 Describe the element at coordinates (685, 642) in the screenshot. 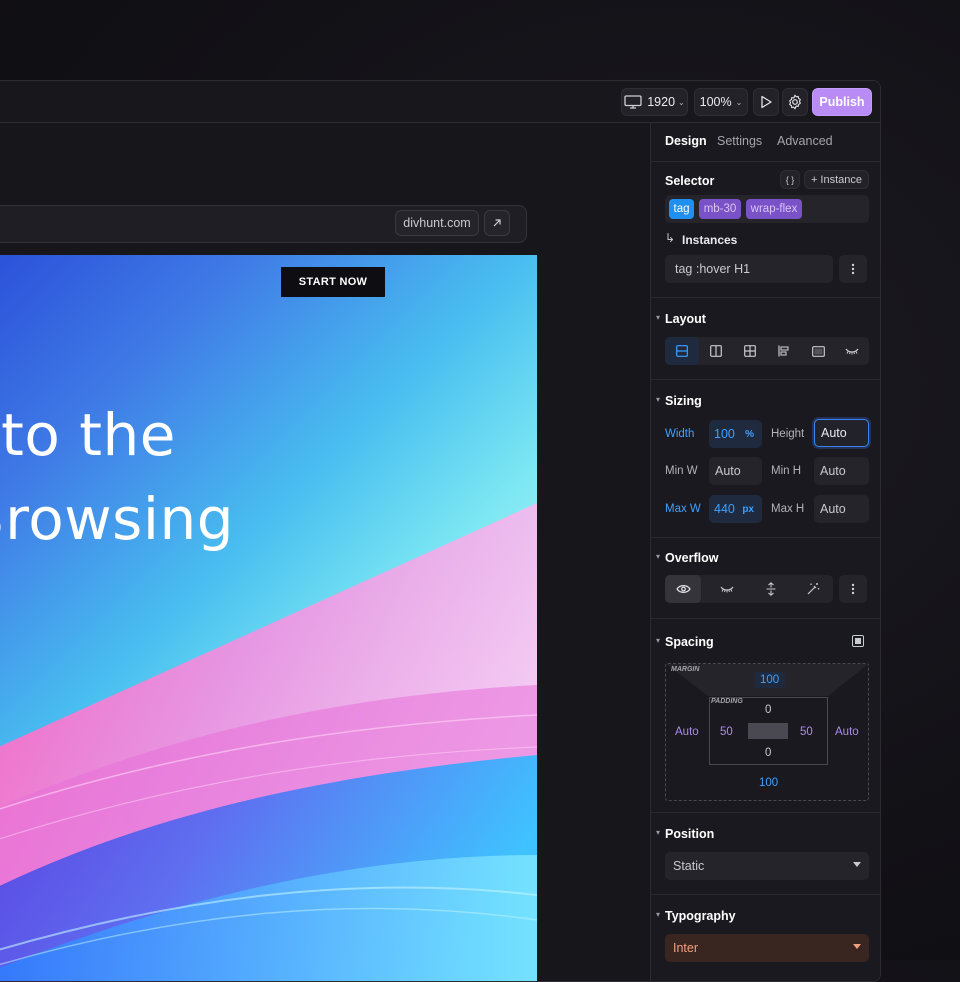

I see `spacing-title: Spacing` at that location.